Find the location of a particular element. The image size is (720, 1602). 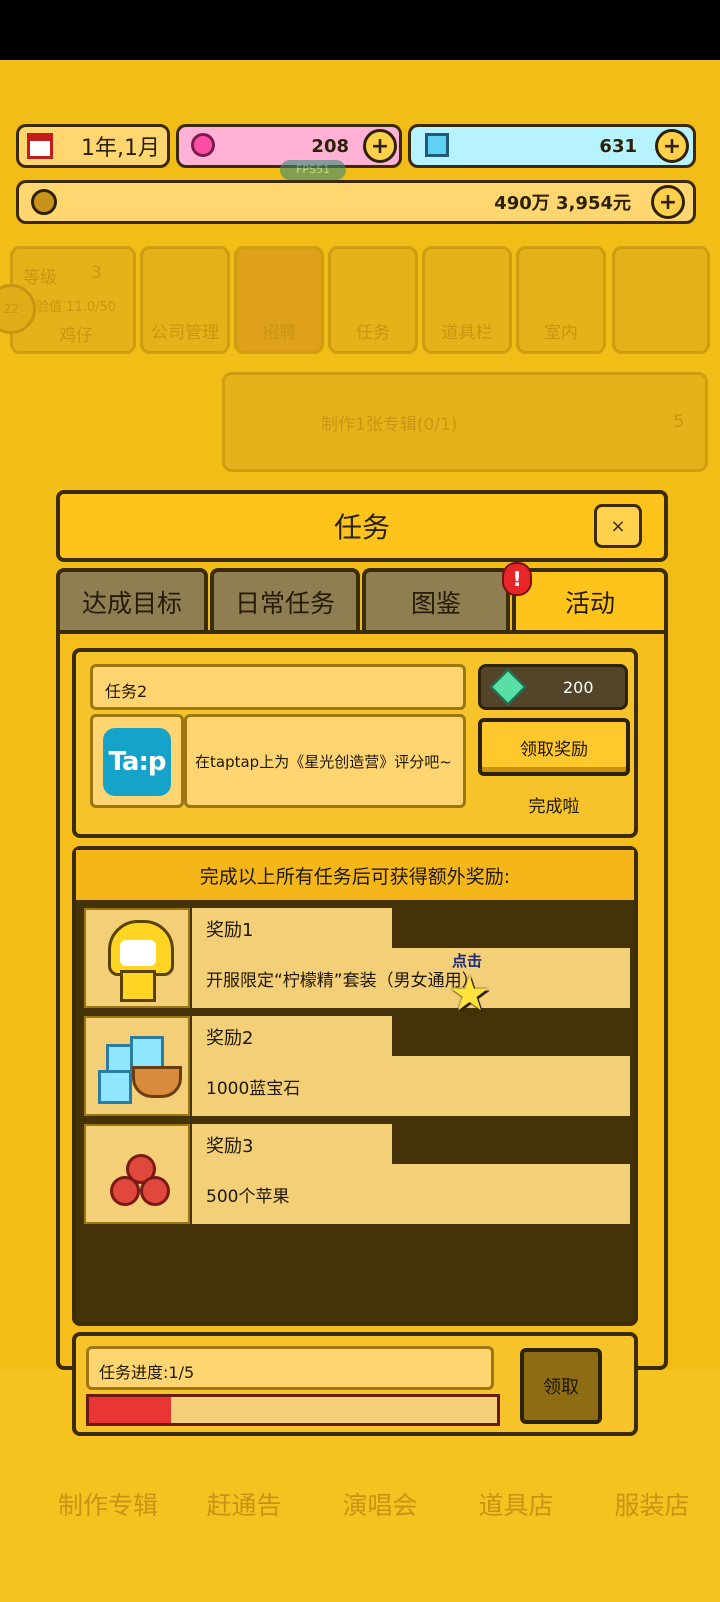

status-bar is located at coordinates (360, 30).